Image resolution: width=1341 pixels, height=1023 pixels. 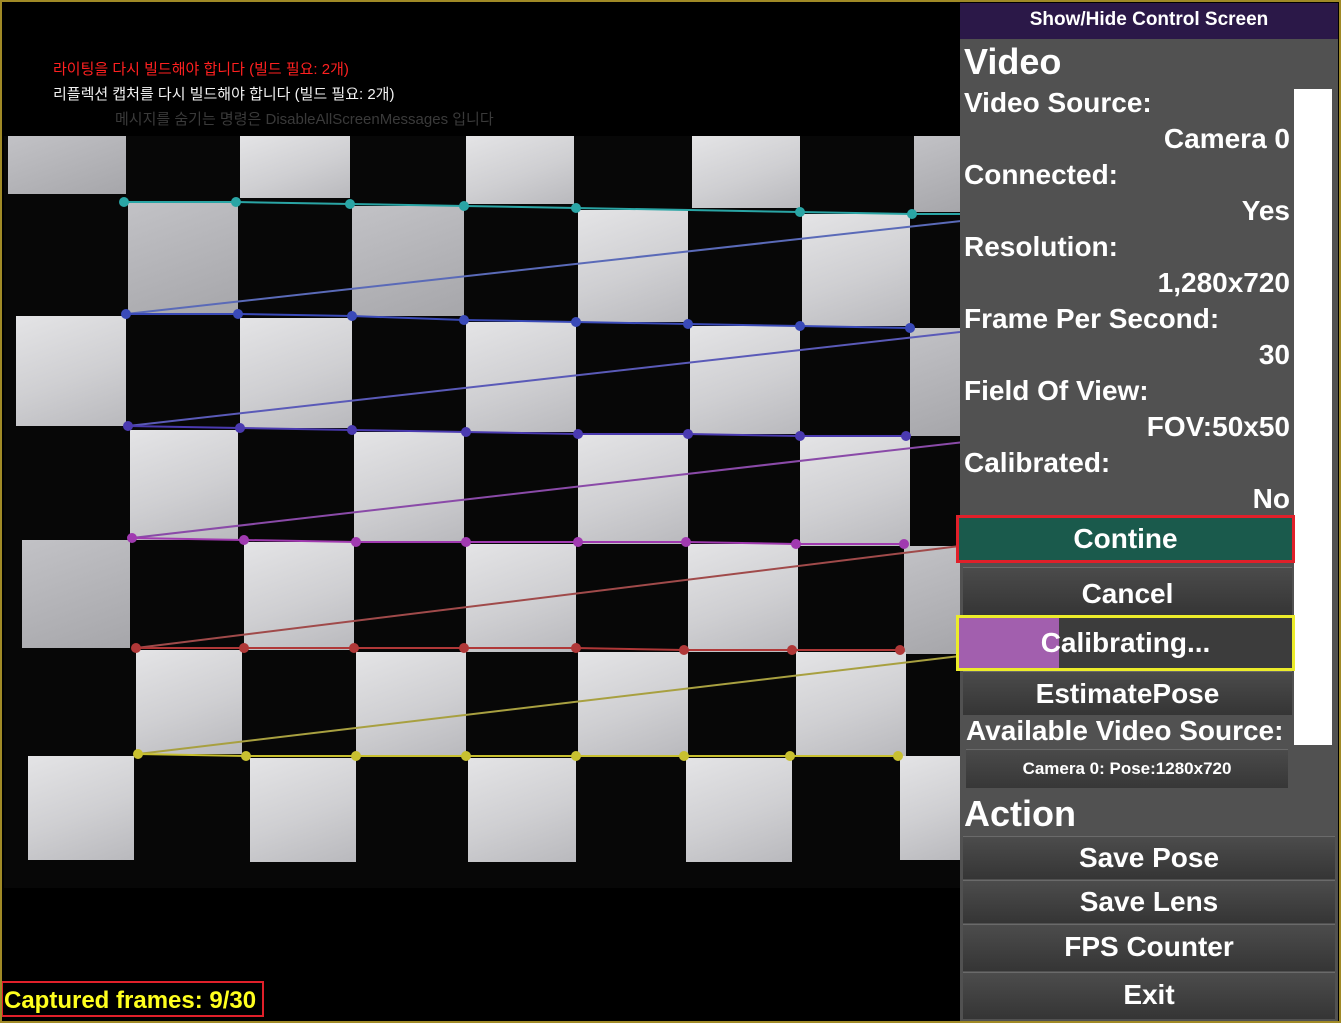 What do you see at coordinates (132, 999) in the screenshot?
I see `captured-frames-counter: Captured frames: 9/30` at bounding box center [132, 999].